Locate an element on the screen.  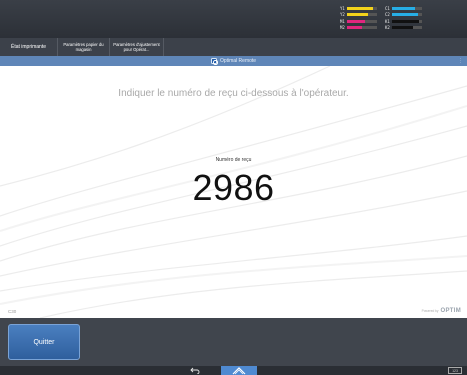
optim-logo: OPTIM is located at coordinates (450, 311).